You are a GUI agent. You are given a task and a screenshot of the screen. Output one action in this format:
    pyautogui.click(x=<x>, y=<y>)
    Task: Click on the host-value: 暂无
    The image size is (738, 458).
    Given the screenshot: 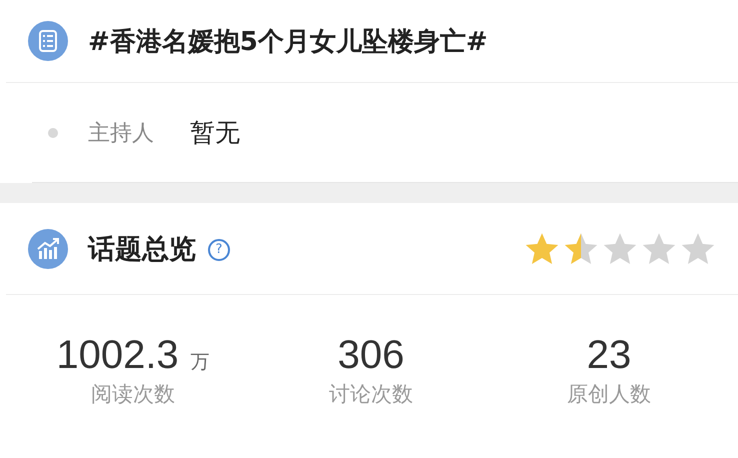 What is the action you would take?
    pyautogui.click(x=215, y=133)
    